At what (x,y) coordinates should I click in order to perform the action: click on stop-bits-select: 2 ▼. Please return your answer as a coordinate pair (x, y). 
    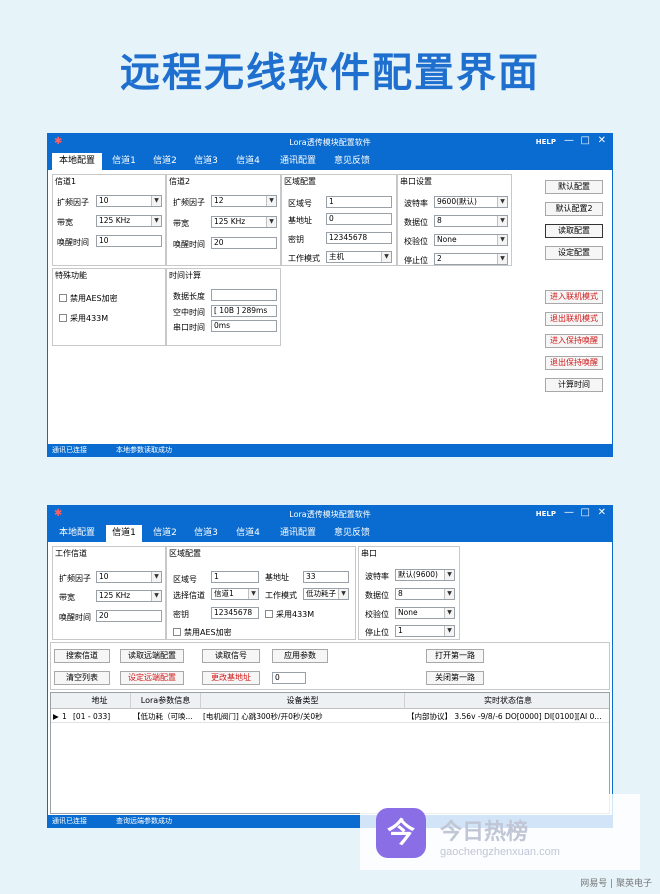
    Looking at the image, I should click on (471, 259).